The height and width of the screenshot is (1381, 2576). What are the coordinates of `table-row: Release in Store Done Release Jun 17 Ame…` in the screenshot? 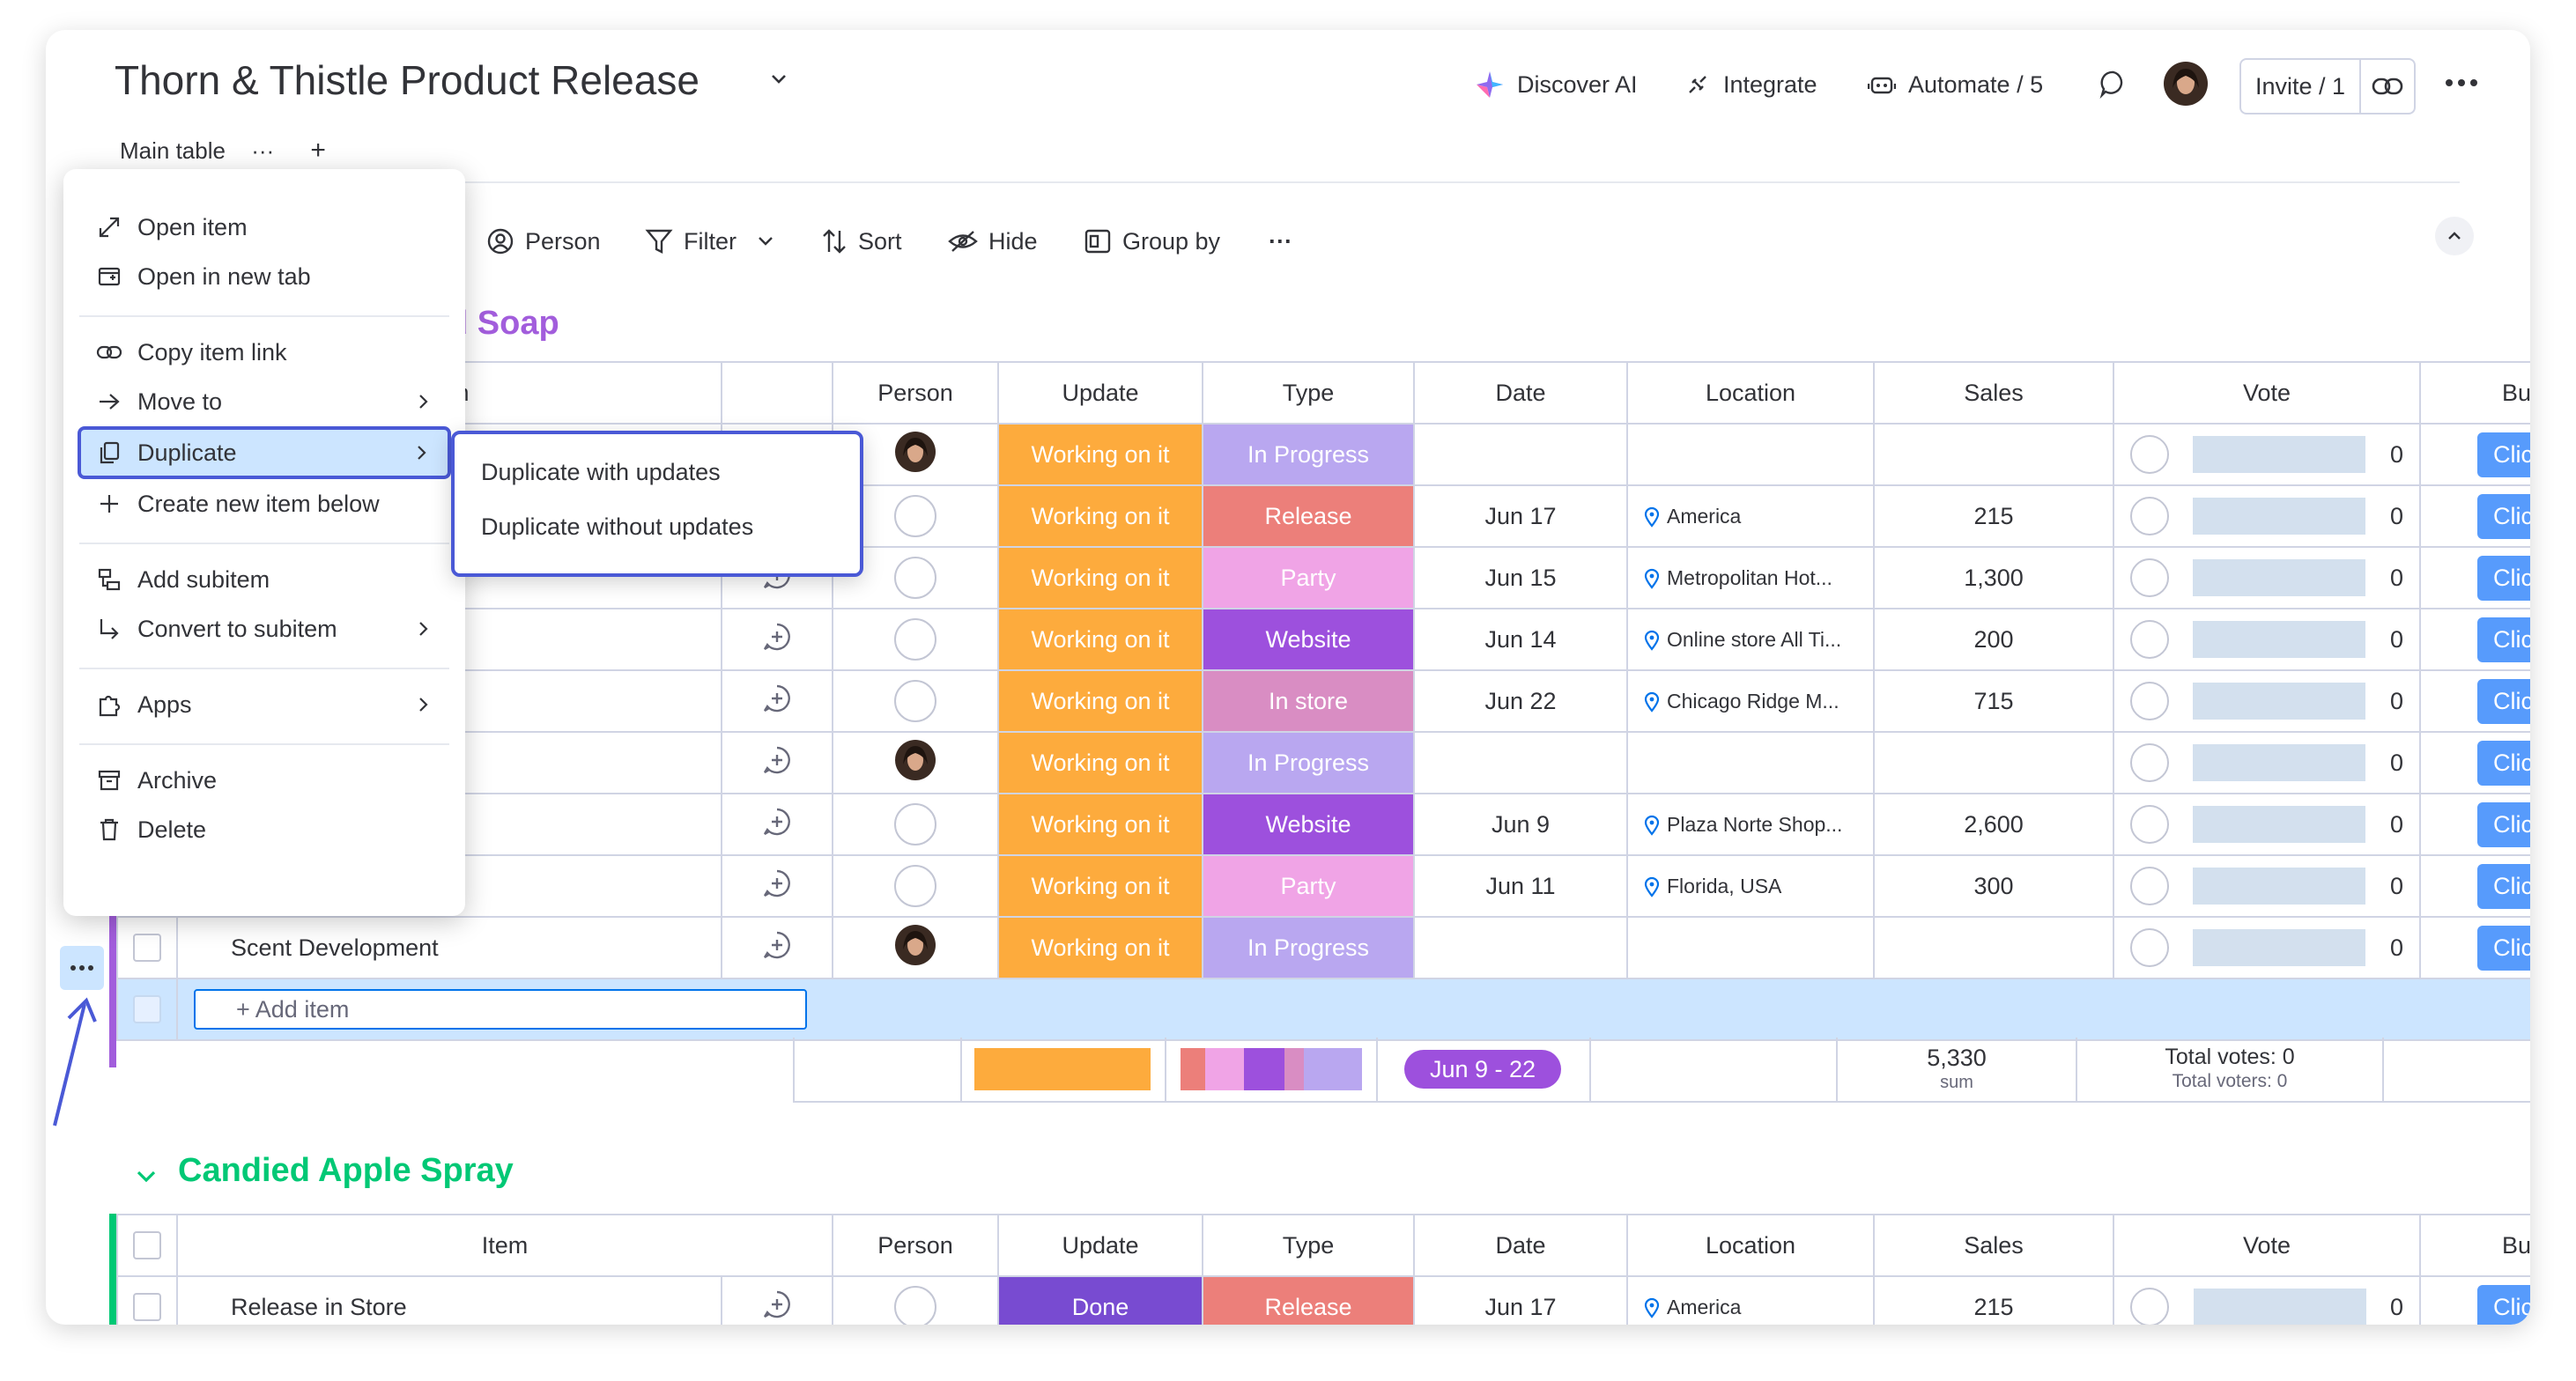 It's located at (1323, 1300).